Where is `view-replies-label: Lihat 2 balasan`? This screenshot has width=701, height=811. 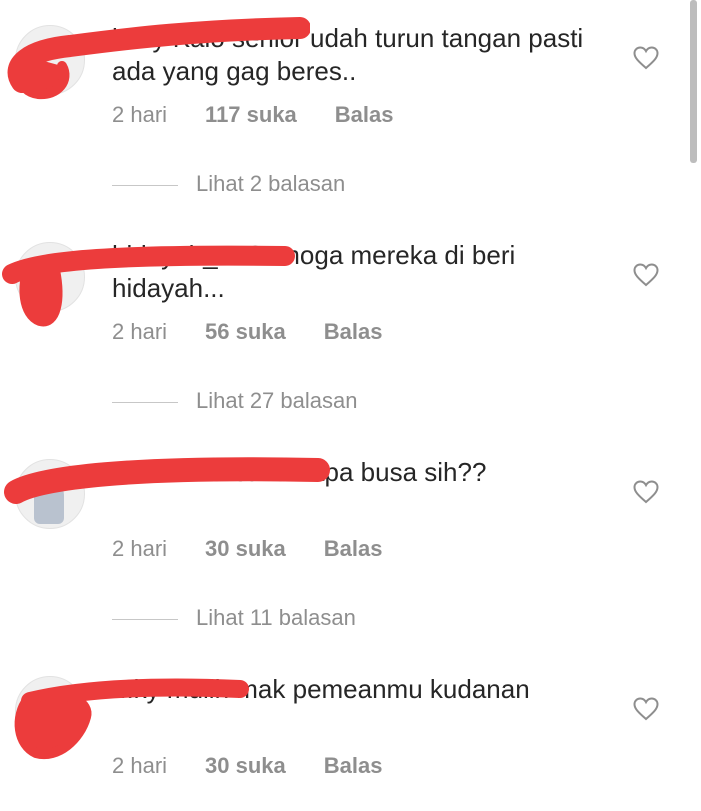 view-replies-label: Lihat 2 balasan is located at coordinates (270, 183).